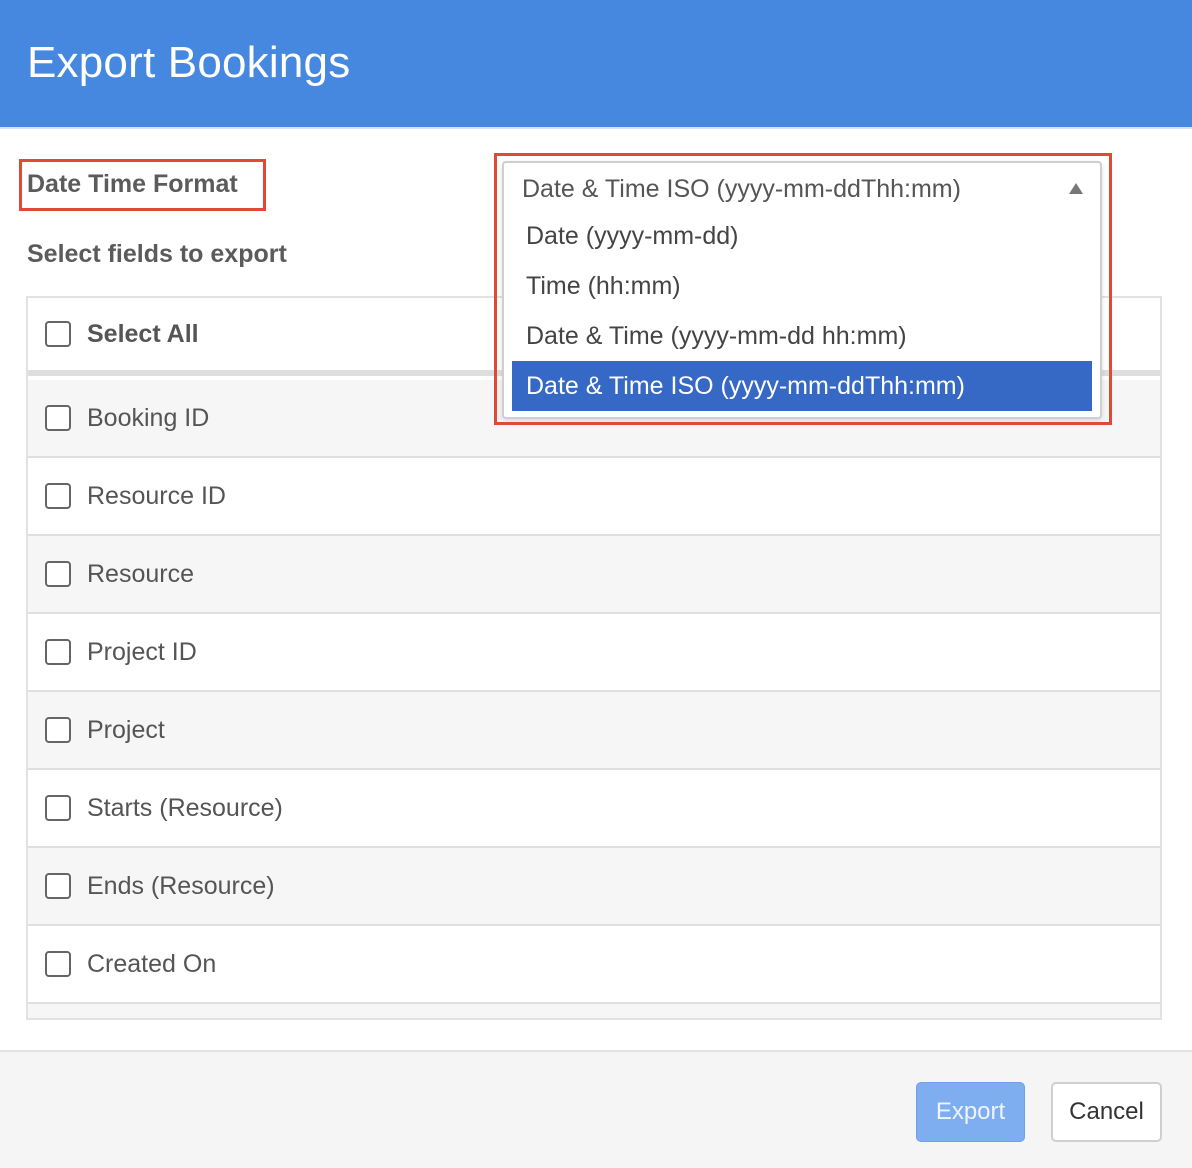 Image resolution: width=1192 pixels, height=1168 pixels. What do you see at coordinates (594, 887) in the screenshot?
I see `field-row-ends-resource: Ends (Resource)` at bounding box center [594, 887].